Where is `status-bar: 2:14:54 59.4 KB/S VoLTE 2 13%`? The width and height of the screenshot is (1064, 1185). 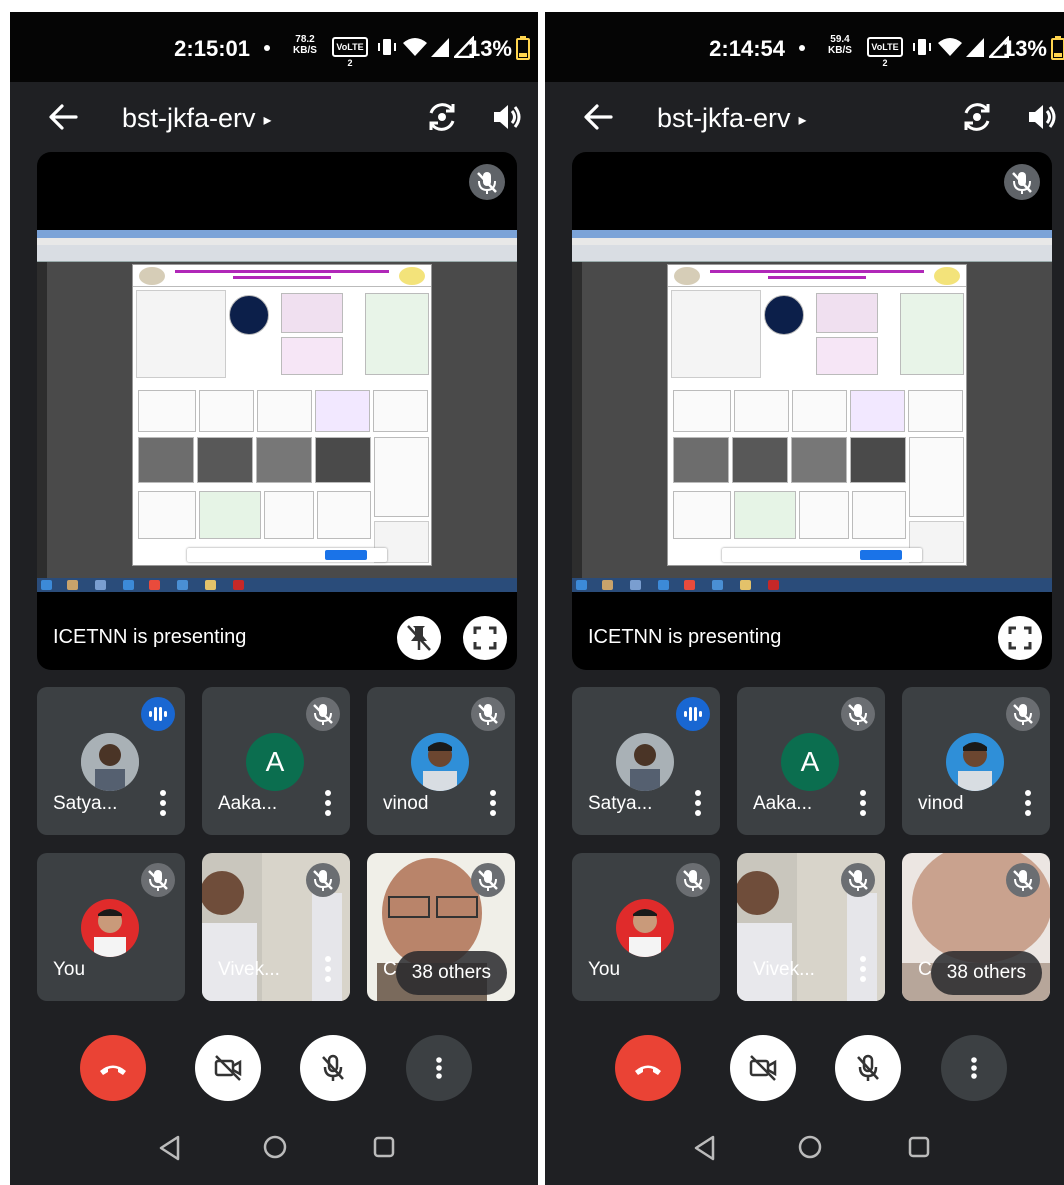
status-bar: 2:14:54 59.4 KB/S VoLTE 2 13% is located at coordinates (804, 47).